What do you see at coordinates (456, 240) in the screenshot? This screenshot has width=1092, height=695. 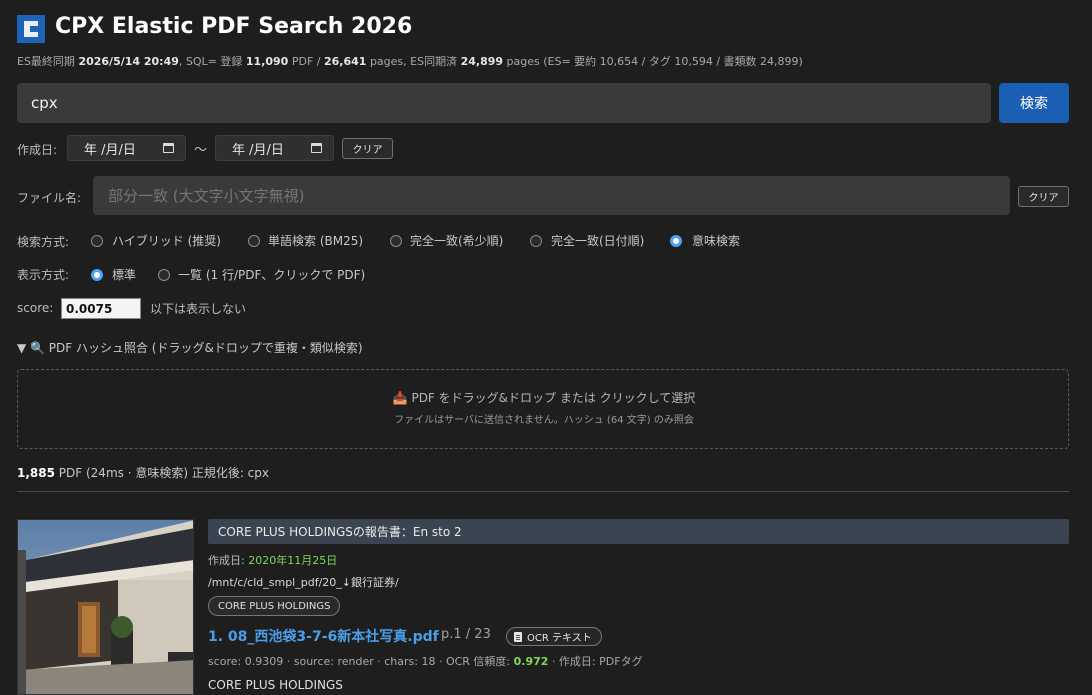 I see `method-exact-rare-label: 完全一致(希少順)` at bounding box center [456, 240].